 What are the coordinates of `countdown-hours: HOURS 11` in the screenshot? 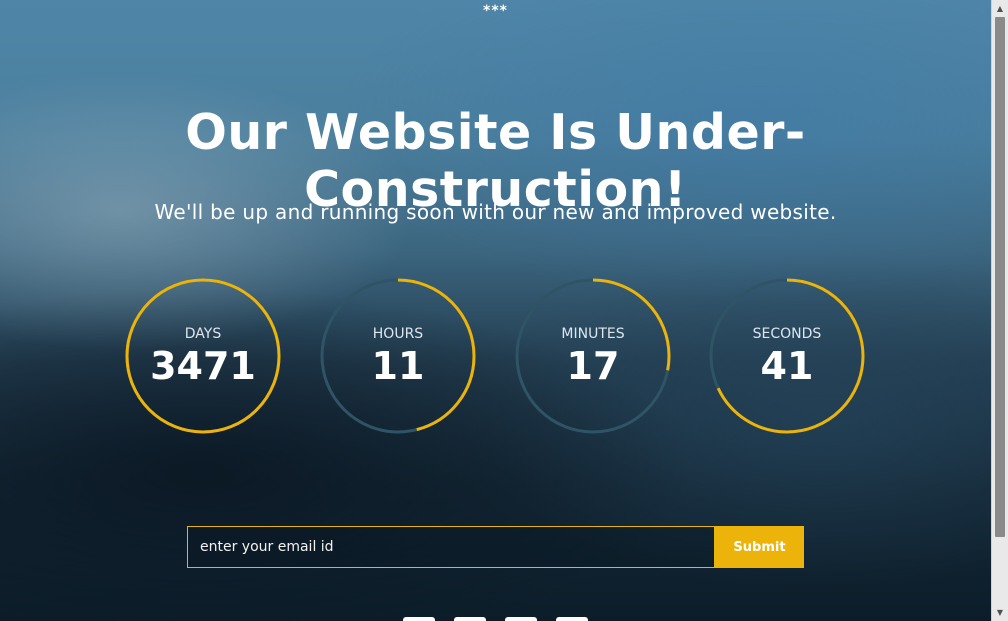 It's located at (398, 356).